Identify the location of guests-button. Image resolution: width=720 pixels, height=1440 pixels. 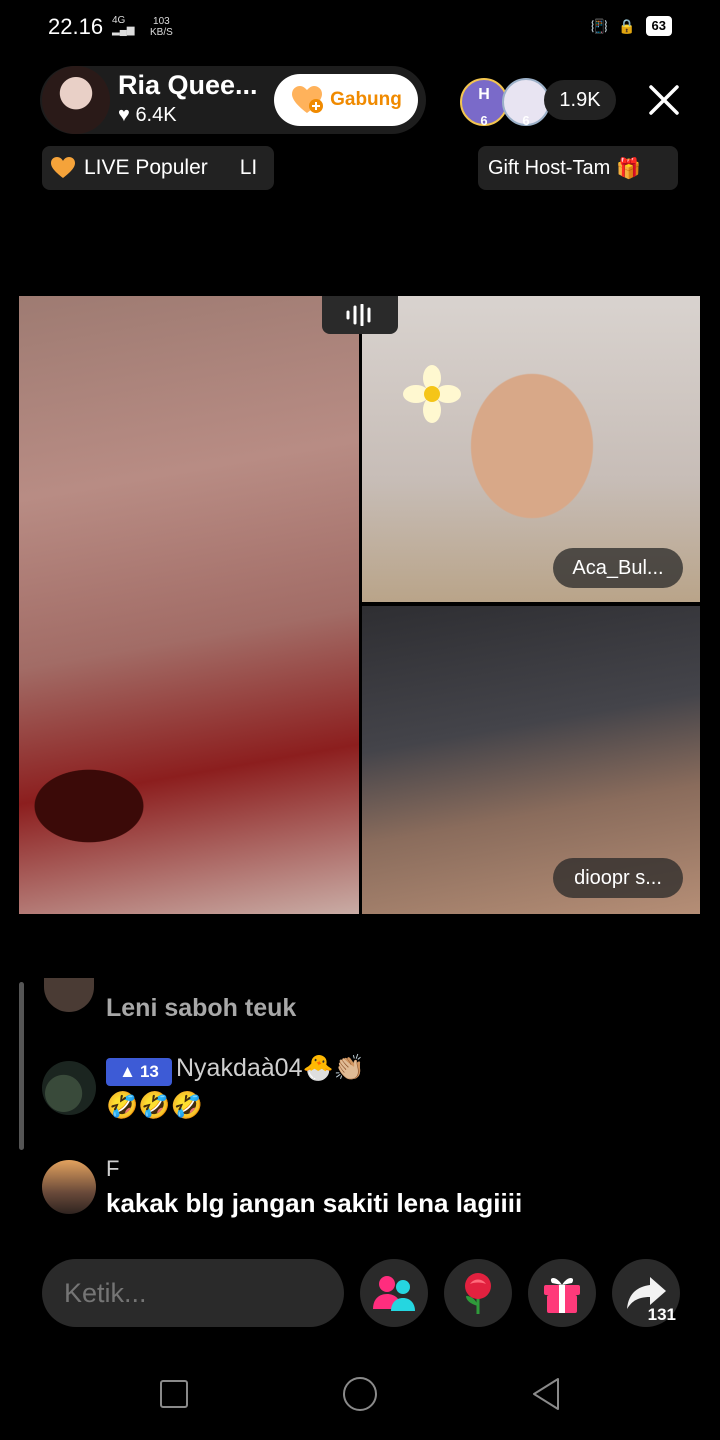
(394, 1293).